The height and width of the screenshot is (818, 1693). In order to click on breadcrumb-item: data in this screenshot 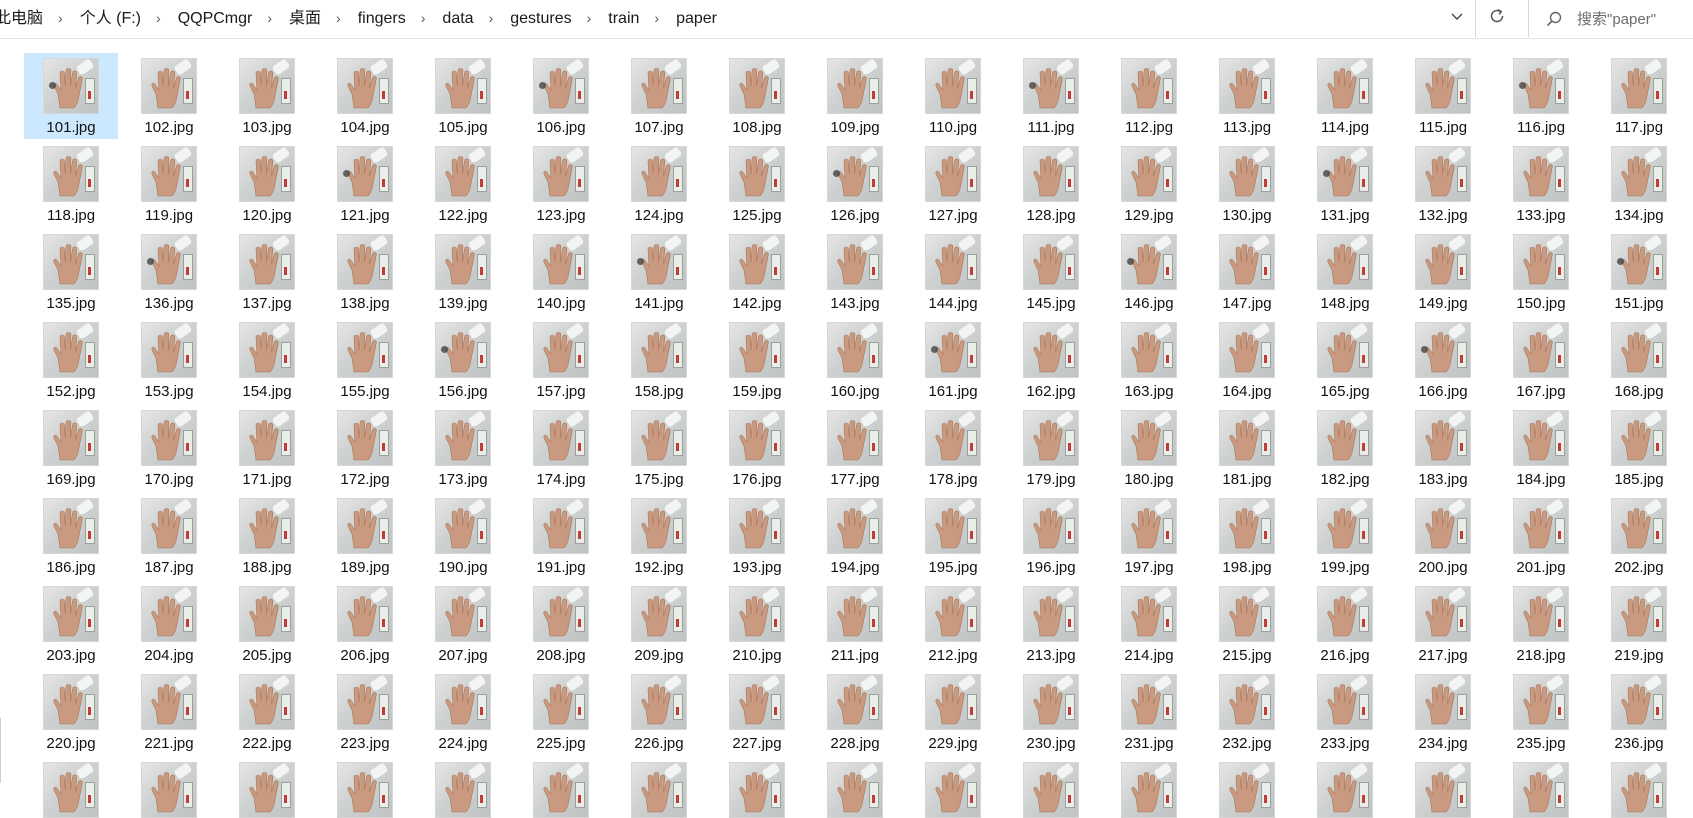, I will do `click(457, 18)`.